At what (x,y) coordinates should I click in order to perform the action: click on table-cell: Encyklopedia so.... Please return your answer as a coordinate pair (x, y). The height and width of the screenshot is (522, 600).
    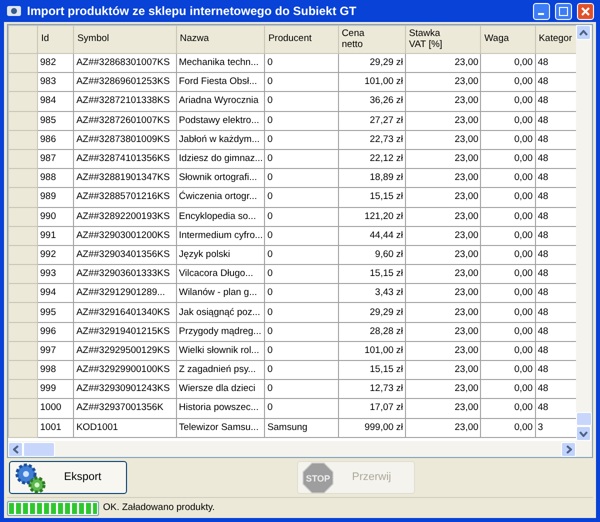
    Looking at the image, I should click on (220, 216).